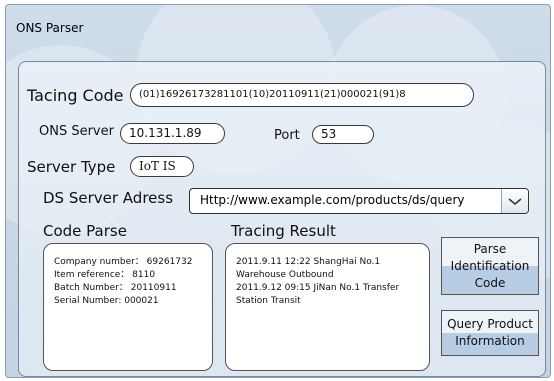  I want to click on parse-identification-code-button: Parse Identification Code, so click(490, 266).